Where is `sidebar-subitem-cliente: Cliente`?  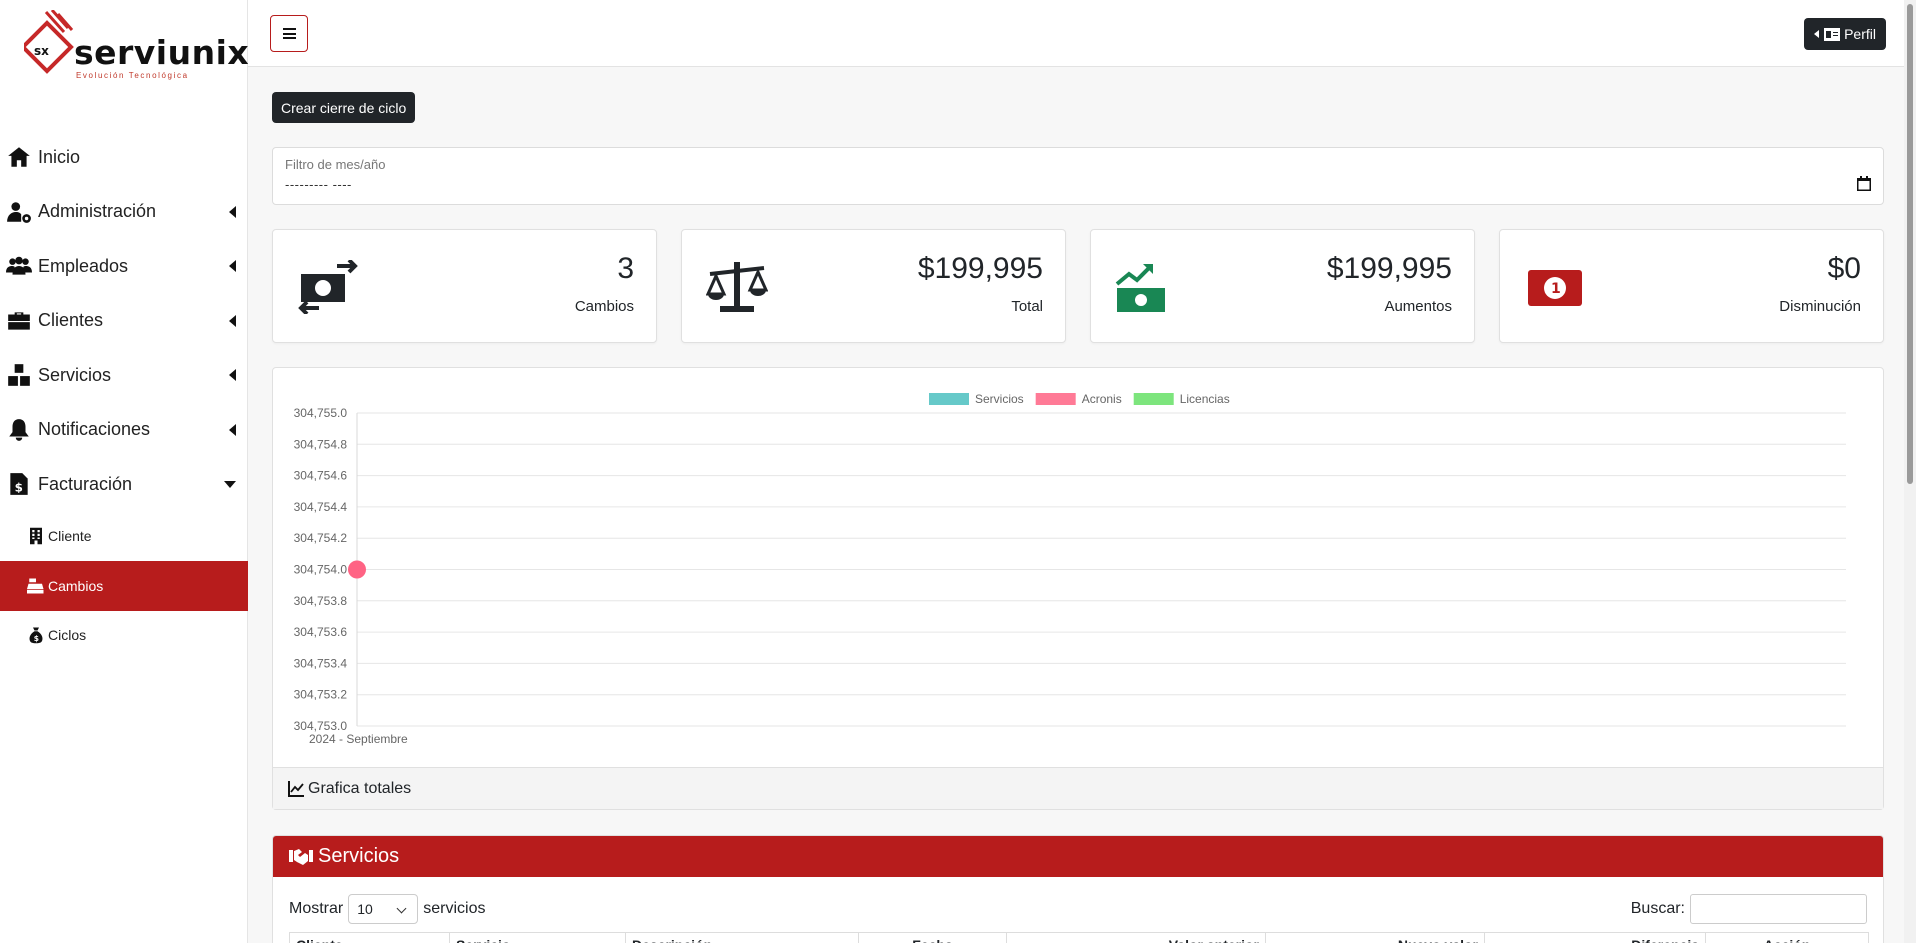
sidebar-subitem-cliente: Cliente is located at coordinates (124, 537).